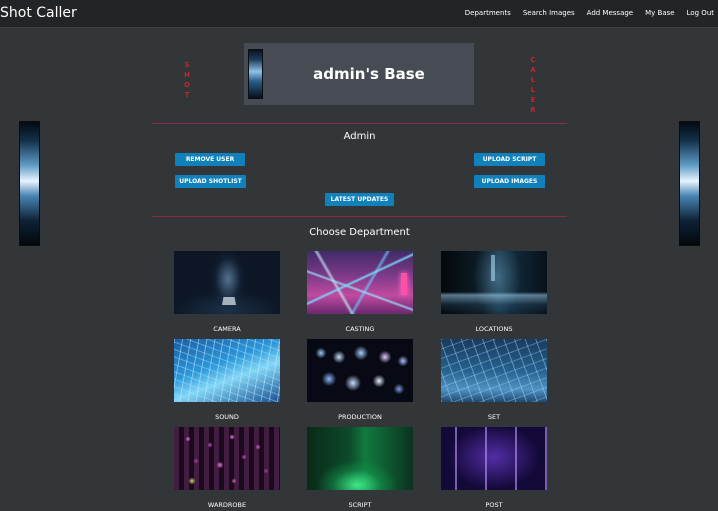 The width and height of the screenshot is (718, 511). Describe the element at coordinates (360, 505) in the screenshot. I see `dept-label: SCRIPT` at that location.